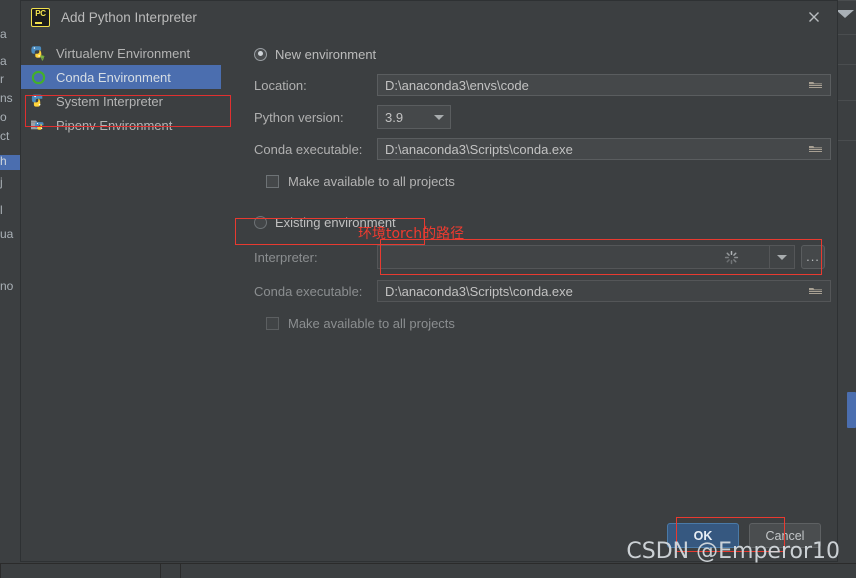  What do you see at coordinates (573, 257) in the screenshot?
I see `interpreter-input` at bounding box center [573, 257].